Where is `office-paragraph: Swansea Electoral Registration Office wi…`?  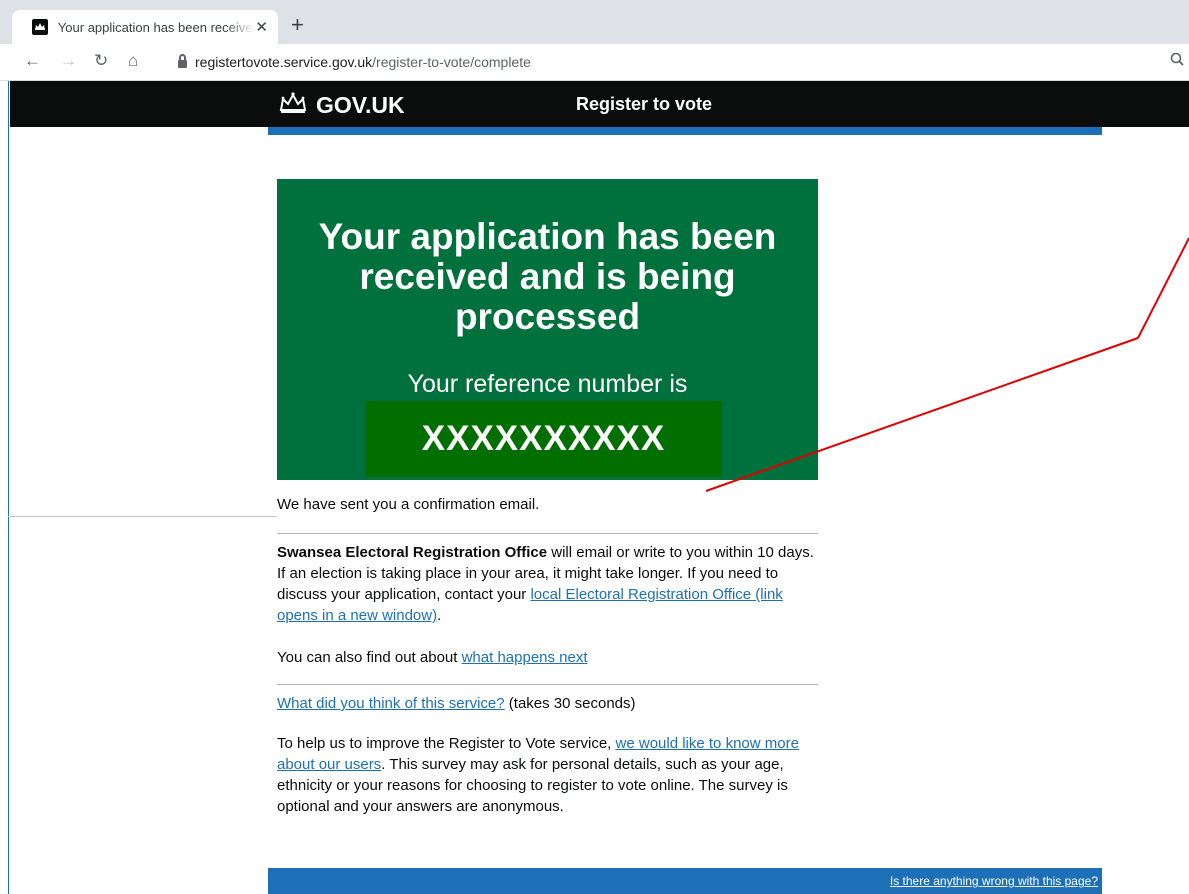 office-paragraph: Swansea Electoral Registration Office wi… is located at coordinates (547, 584).